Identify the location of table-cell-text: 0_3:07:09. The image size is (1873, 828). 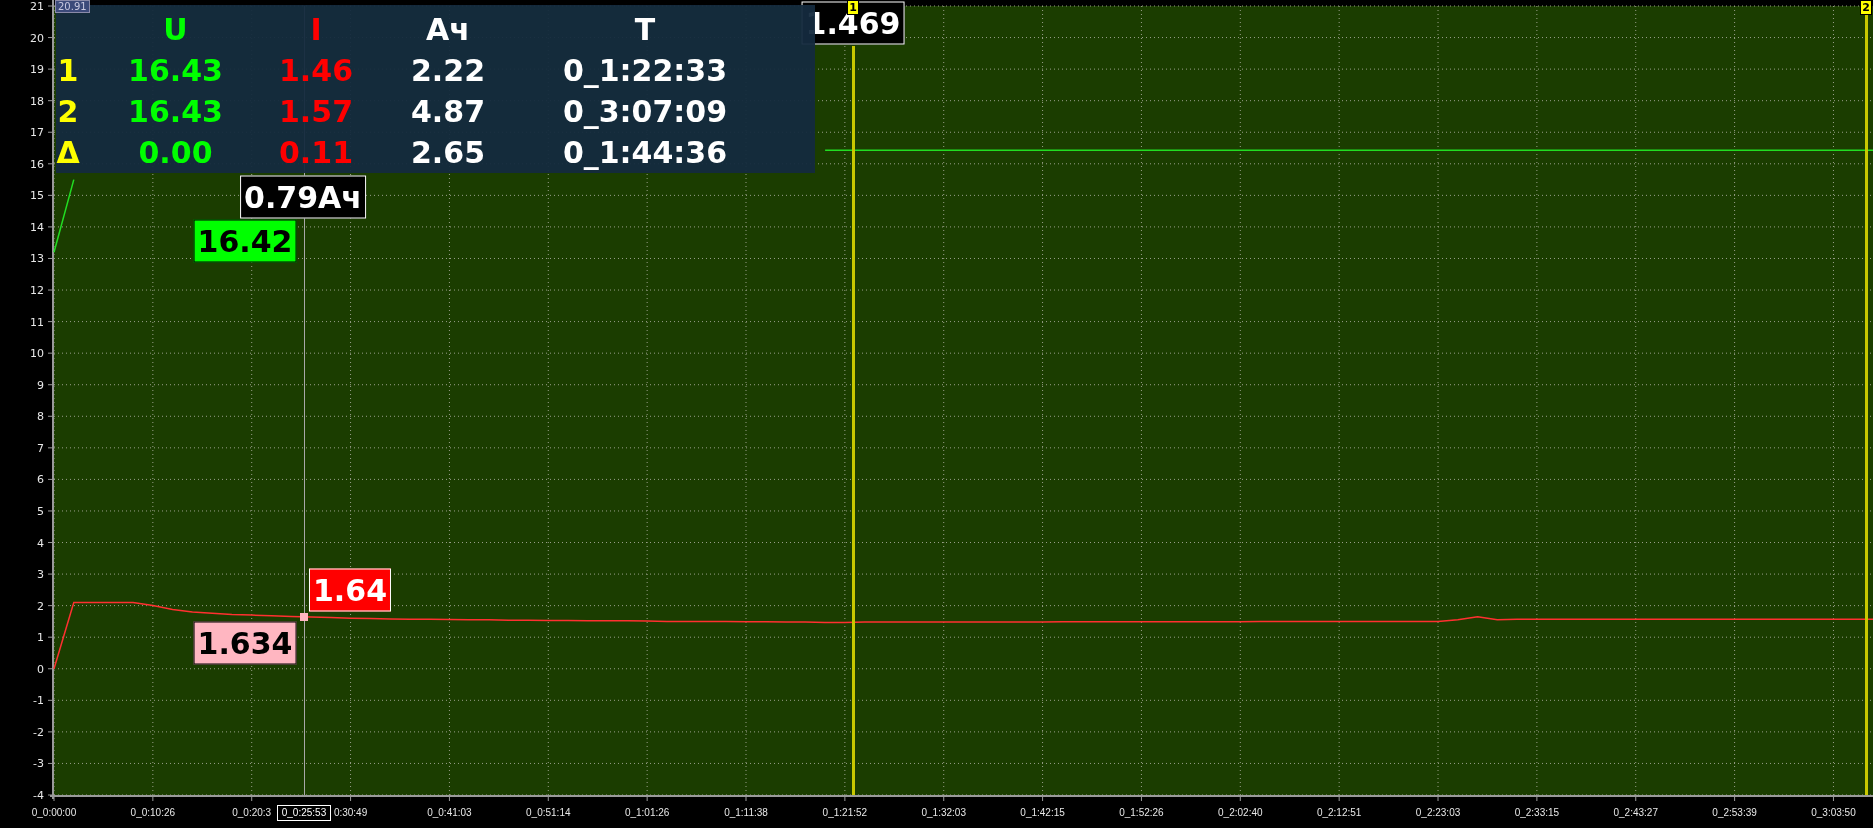
(645, 111).